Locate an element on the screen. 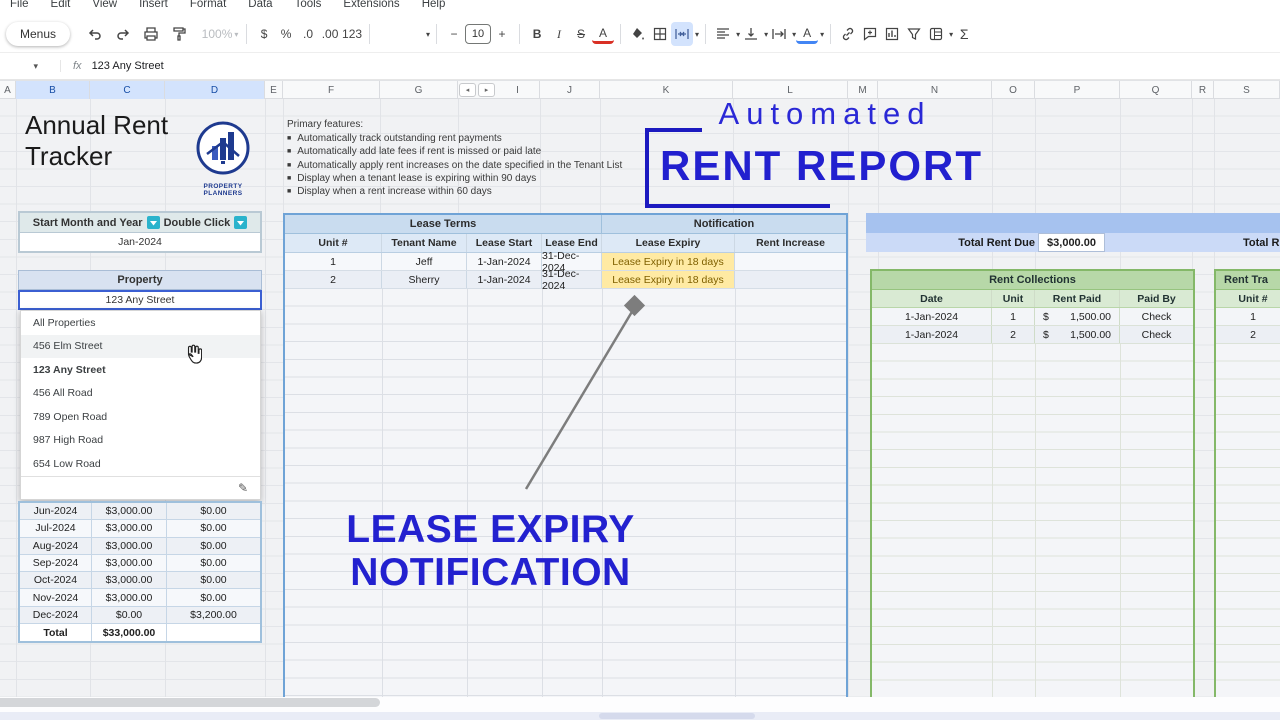  scrollbar-thumb is located at coordinates (677, 716).